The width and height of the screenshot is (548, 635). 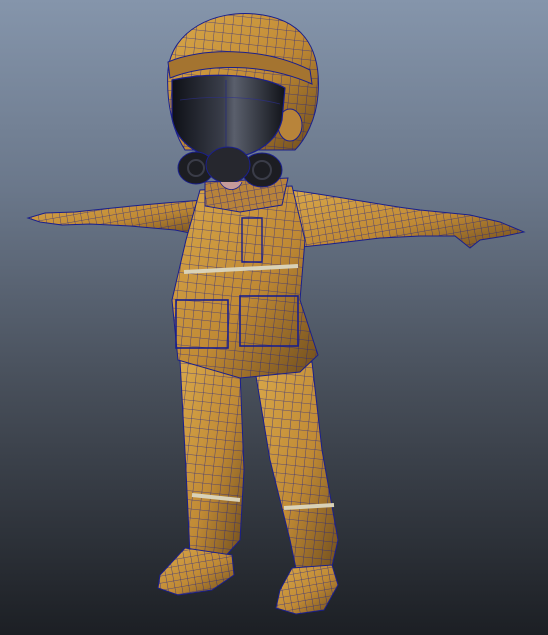 What do you see at coordinates (259, 469) in the screenshot?
I see `legs` at bounding box center [259, 469].